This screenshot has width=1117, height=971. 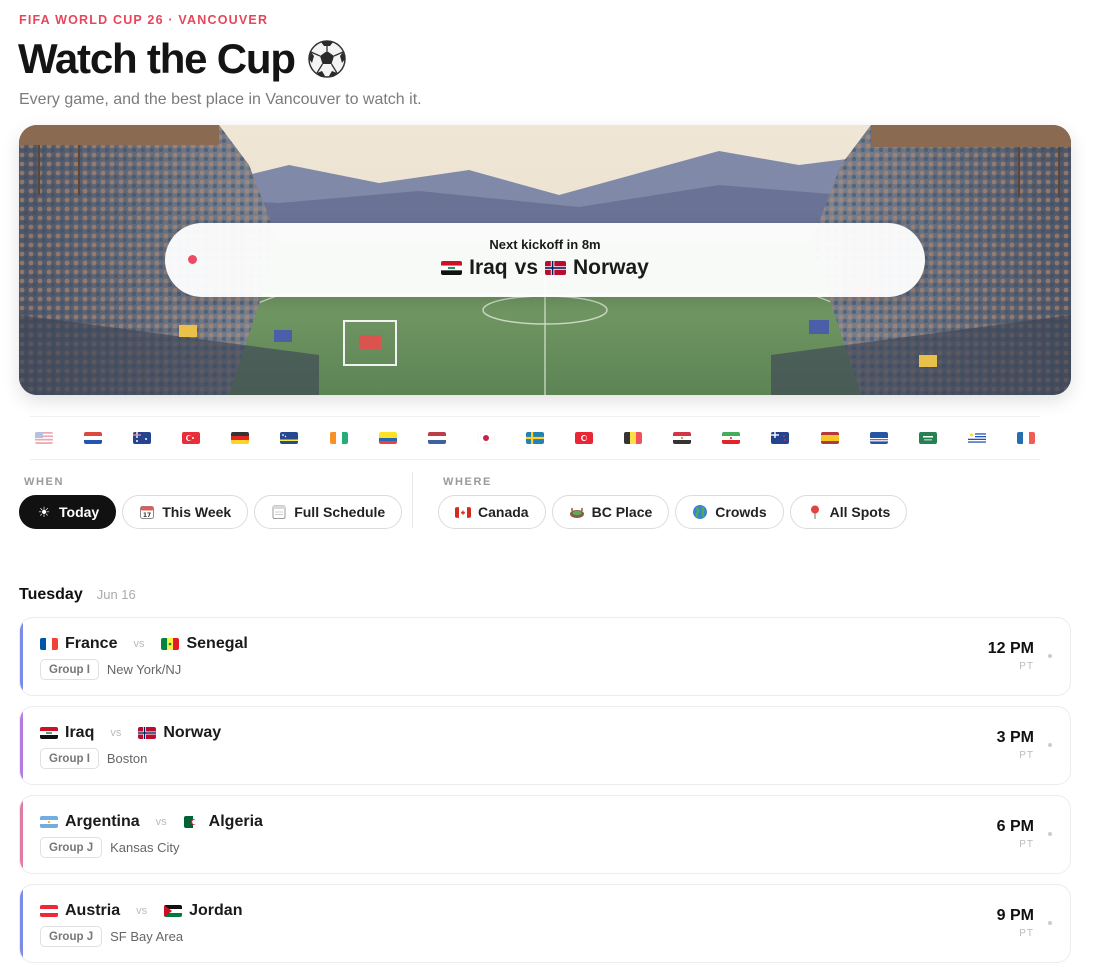 I want to click on filter-flag-japan, so click(x=486, y=438).